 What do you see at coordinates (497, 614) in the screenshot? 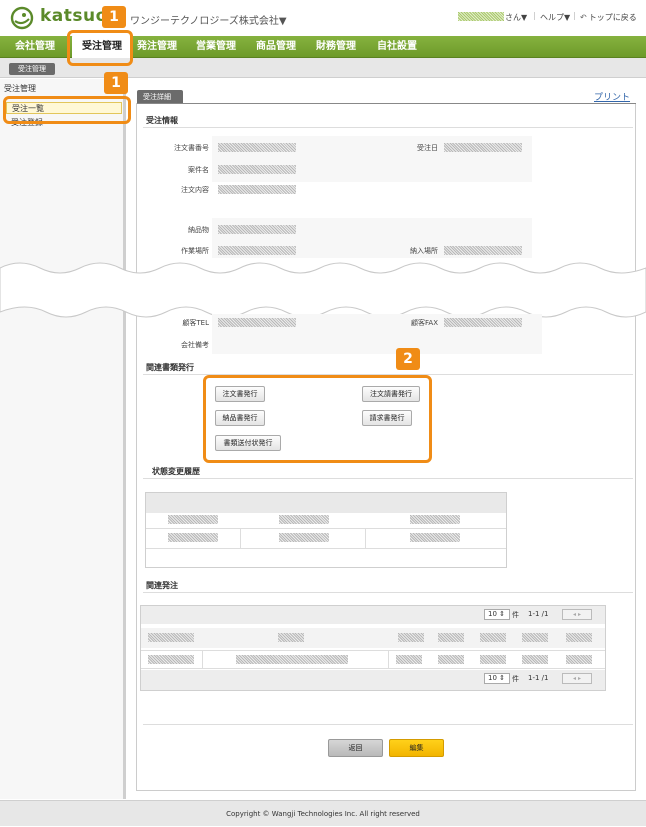
I see `per-page-select-top: 10 ⇕` at bounding box center [497, 614].